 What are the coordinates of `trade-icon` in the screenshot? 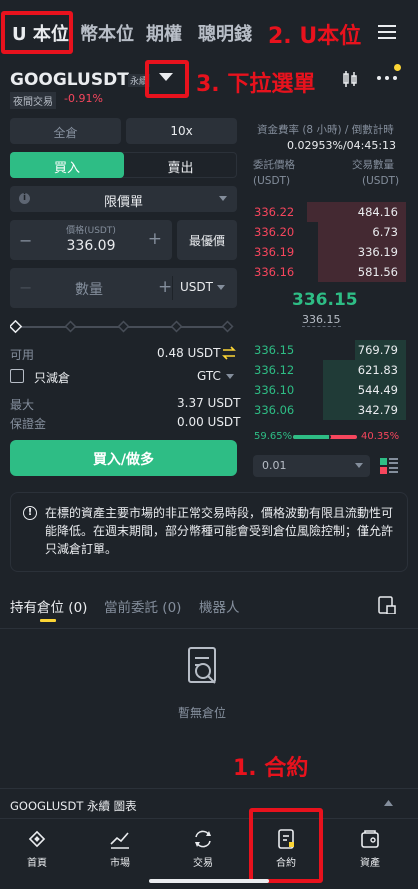 It's located at (203, 839).